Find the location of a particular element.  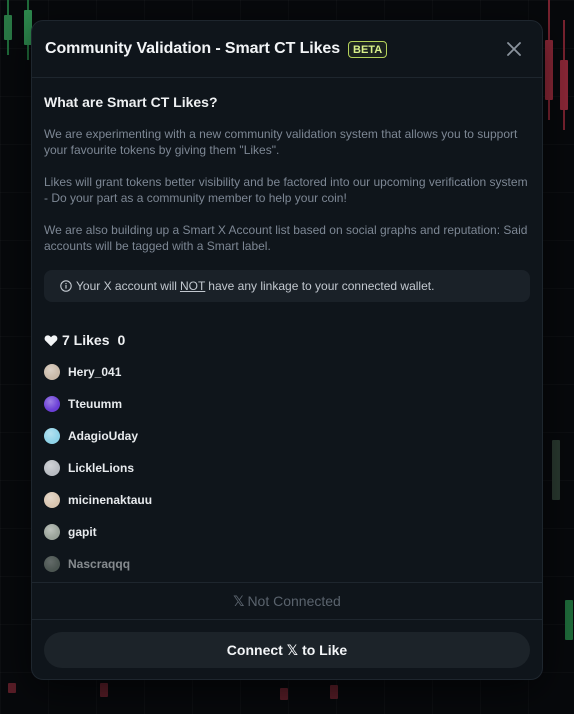

heart-icon is located at coordinates (51, 340).